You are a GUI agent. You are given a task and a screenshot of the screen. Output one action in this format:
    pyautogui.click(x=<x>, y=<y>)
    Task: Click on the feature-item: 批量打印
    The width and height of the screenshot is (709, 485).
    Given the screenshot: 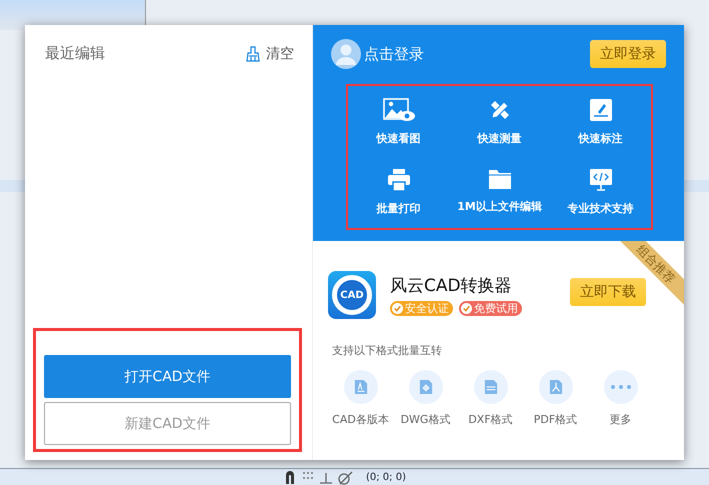 What is the action you would take?
    pyautogui.click(x=398, y=192)
    